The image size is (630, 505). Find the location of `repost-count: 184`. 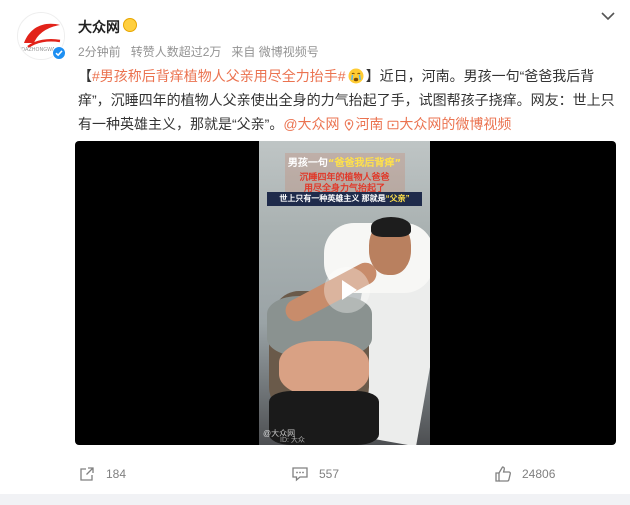

repost-count: 184 is located at coordinates (116, 474).